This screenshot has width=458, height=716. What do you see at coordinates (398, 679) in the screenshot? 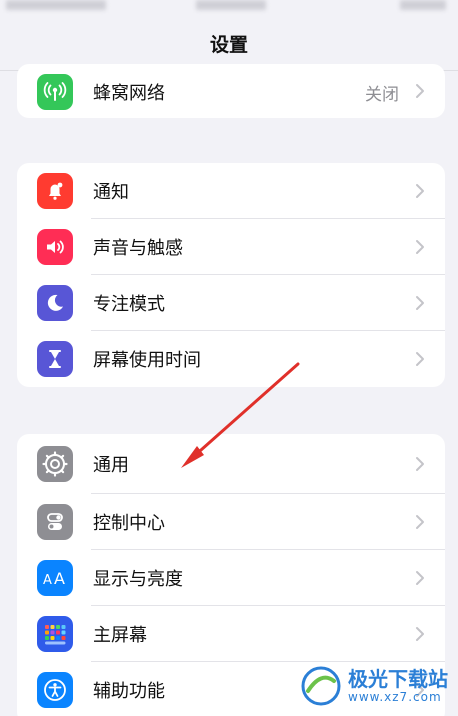
I see `watermark-name: 极光下载站` at bounding box center [398, 679].